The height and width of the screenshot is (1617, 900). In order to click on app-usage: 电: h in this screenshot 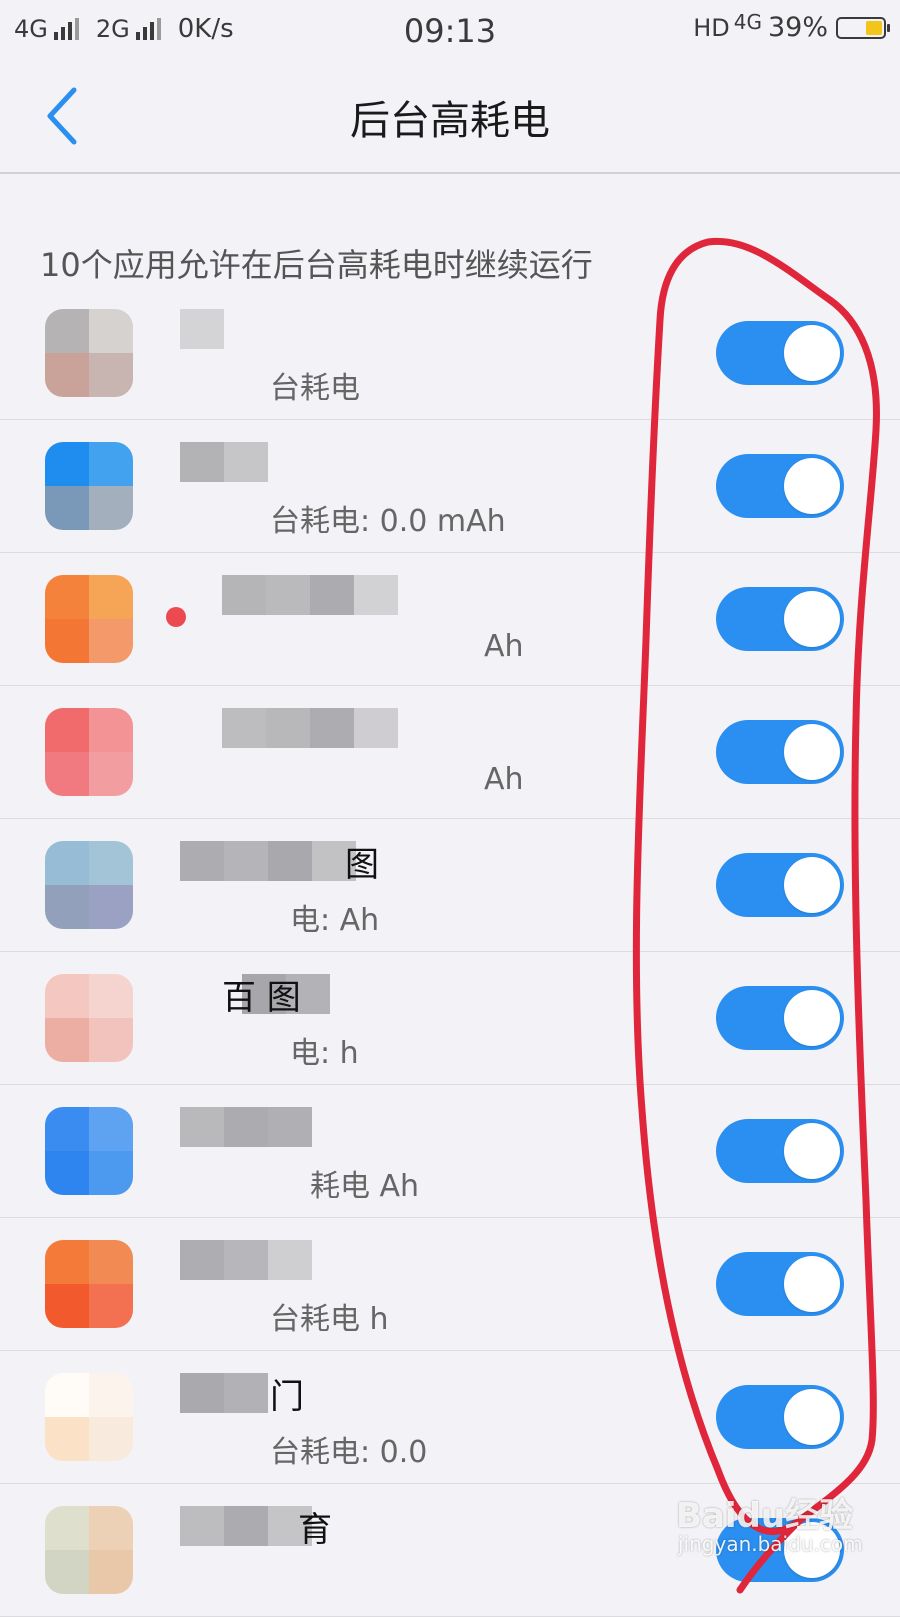, I will do `click(324, 1053)`.